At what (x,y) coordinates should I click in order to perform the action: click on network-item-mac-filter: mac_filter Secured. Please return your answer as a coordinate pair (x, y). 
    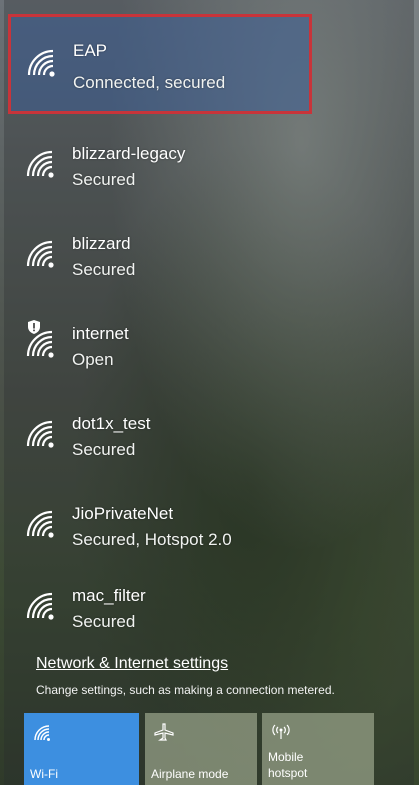
    Looking at the image, I should click on (160, 609).